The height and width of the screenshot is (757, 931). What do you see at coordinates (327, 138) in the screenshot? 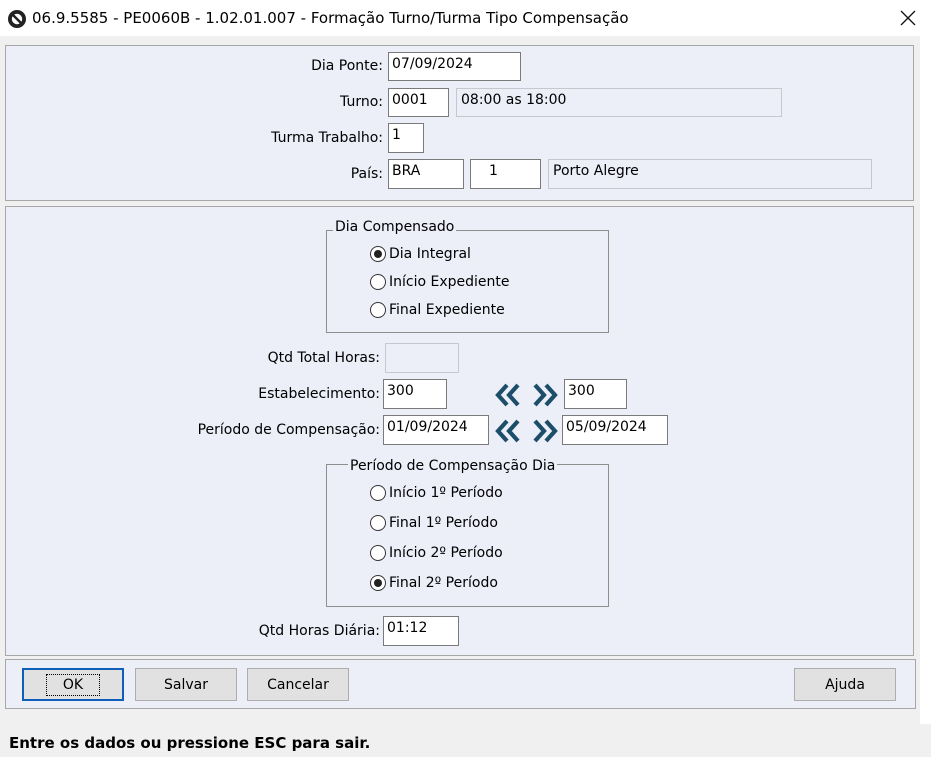
I see `turma-trabalho-label: Turma Trabalho:` at bounding box center [327, 138].